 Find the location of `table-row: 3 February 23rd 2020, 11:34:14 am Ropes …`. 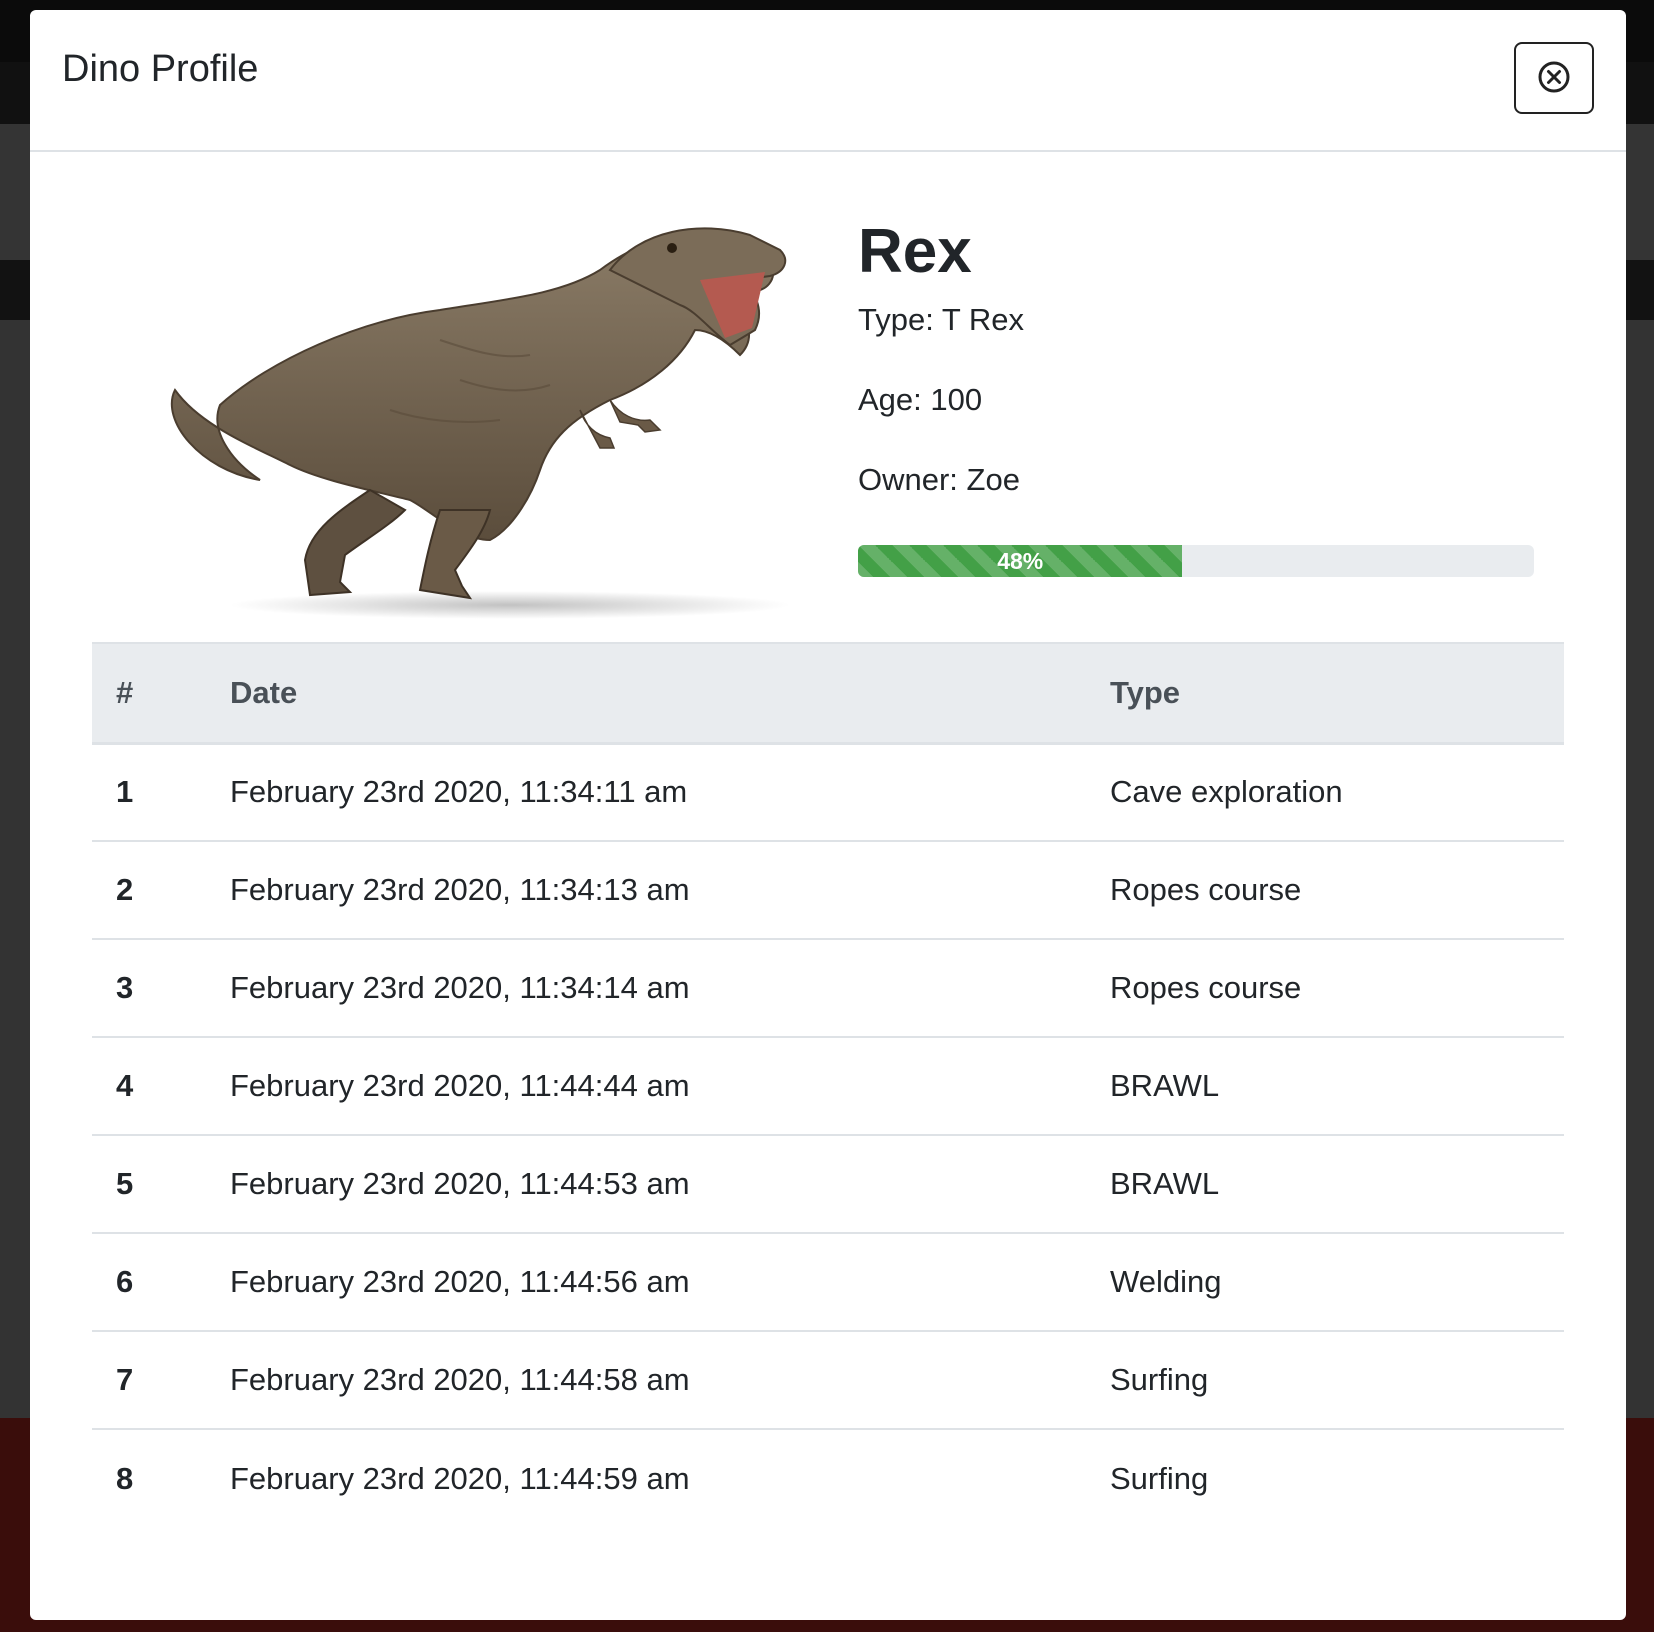

table-row: 3 February 23rd 2020, 11:34:14 am Ropes … is located at coordinates (828, 988).